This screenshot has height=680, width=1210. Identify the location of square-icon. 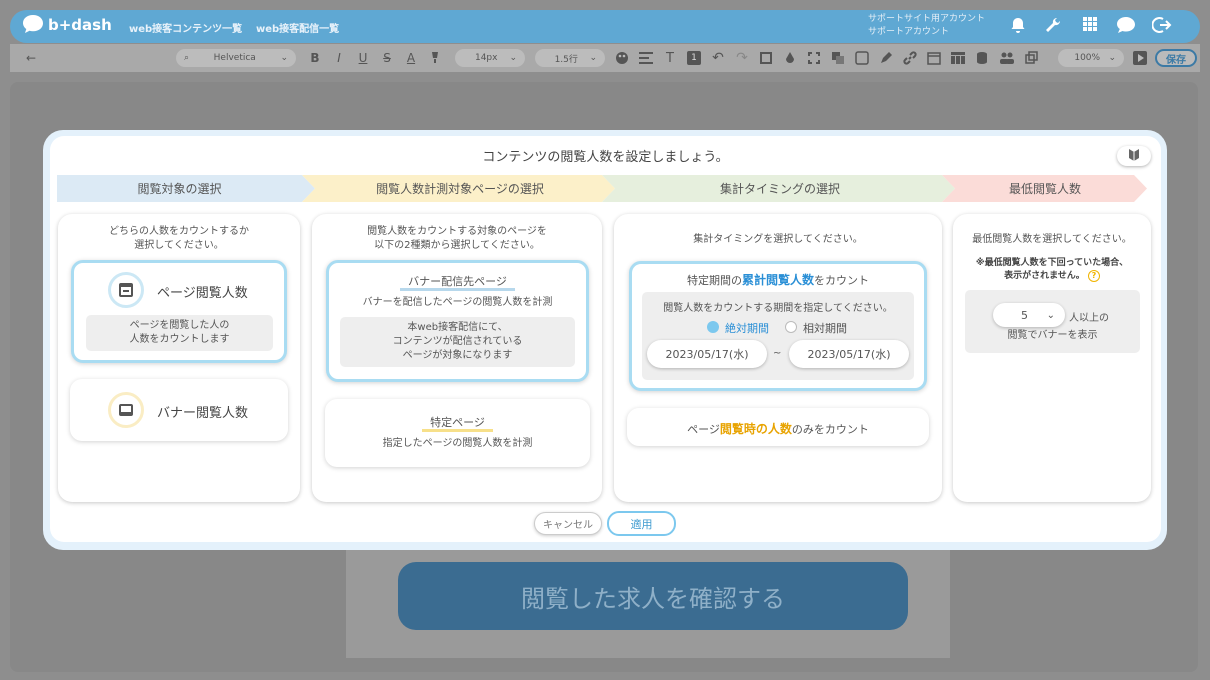
(862, 58).